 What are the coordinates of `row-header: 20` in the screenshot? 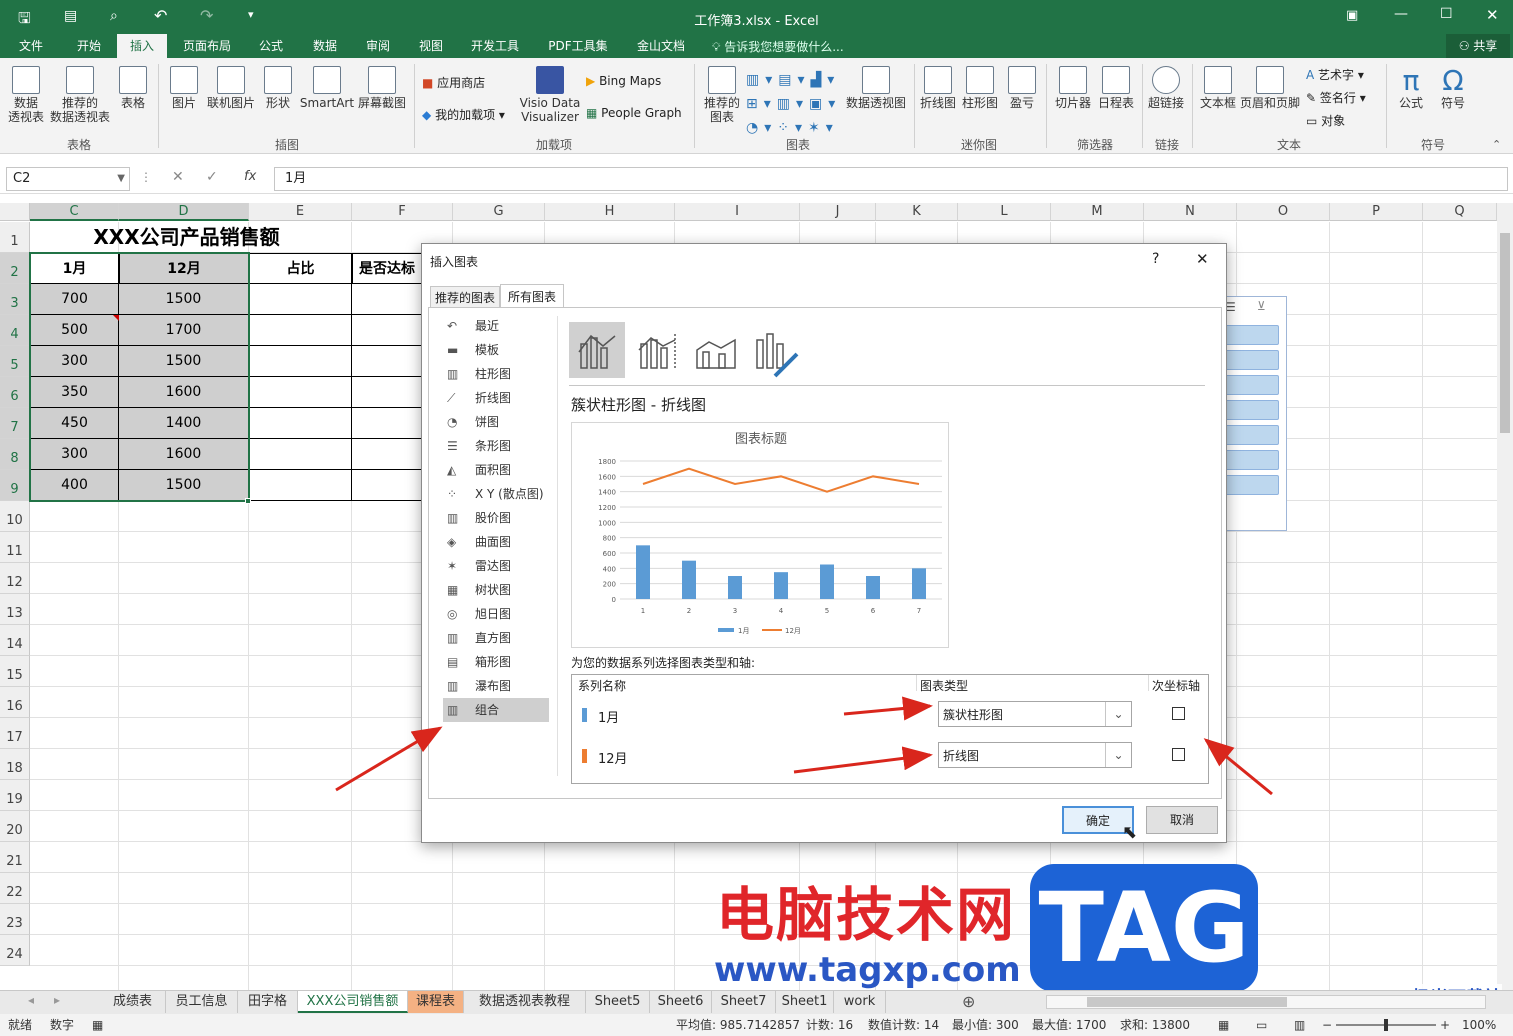 It's located at (15, 826).